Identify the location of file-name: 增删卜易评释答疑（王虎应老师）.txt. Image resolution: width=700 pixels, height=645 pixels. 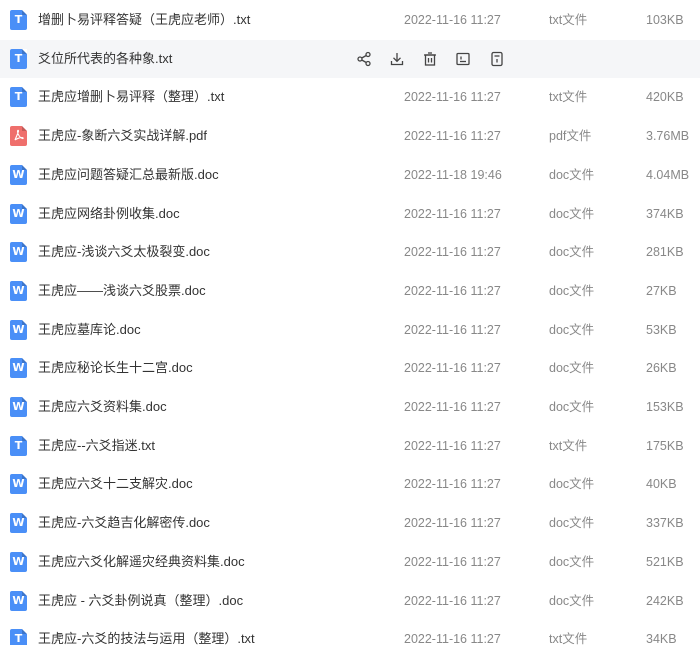
(203, 20).